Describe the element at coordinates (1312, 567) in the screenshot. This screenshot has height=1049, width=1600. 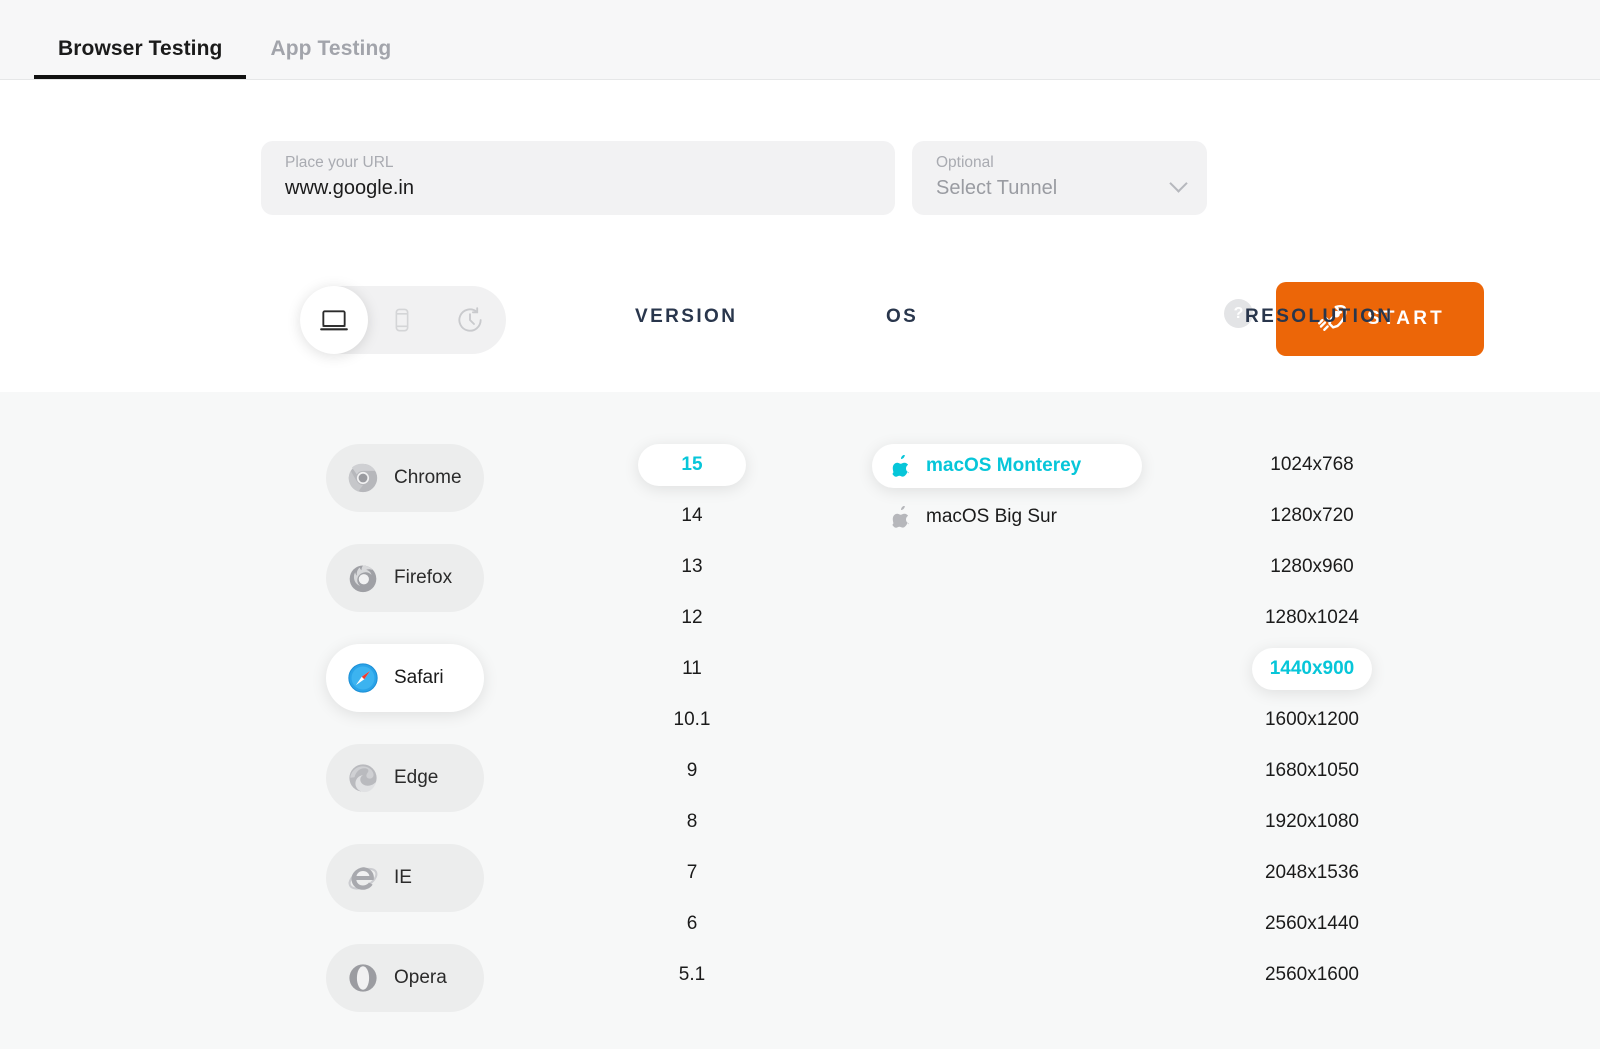
I see `resolution-item: 1280x960` at that location.